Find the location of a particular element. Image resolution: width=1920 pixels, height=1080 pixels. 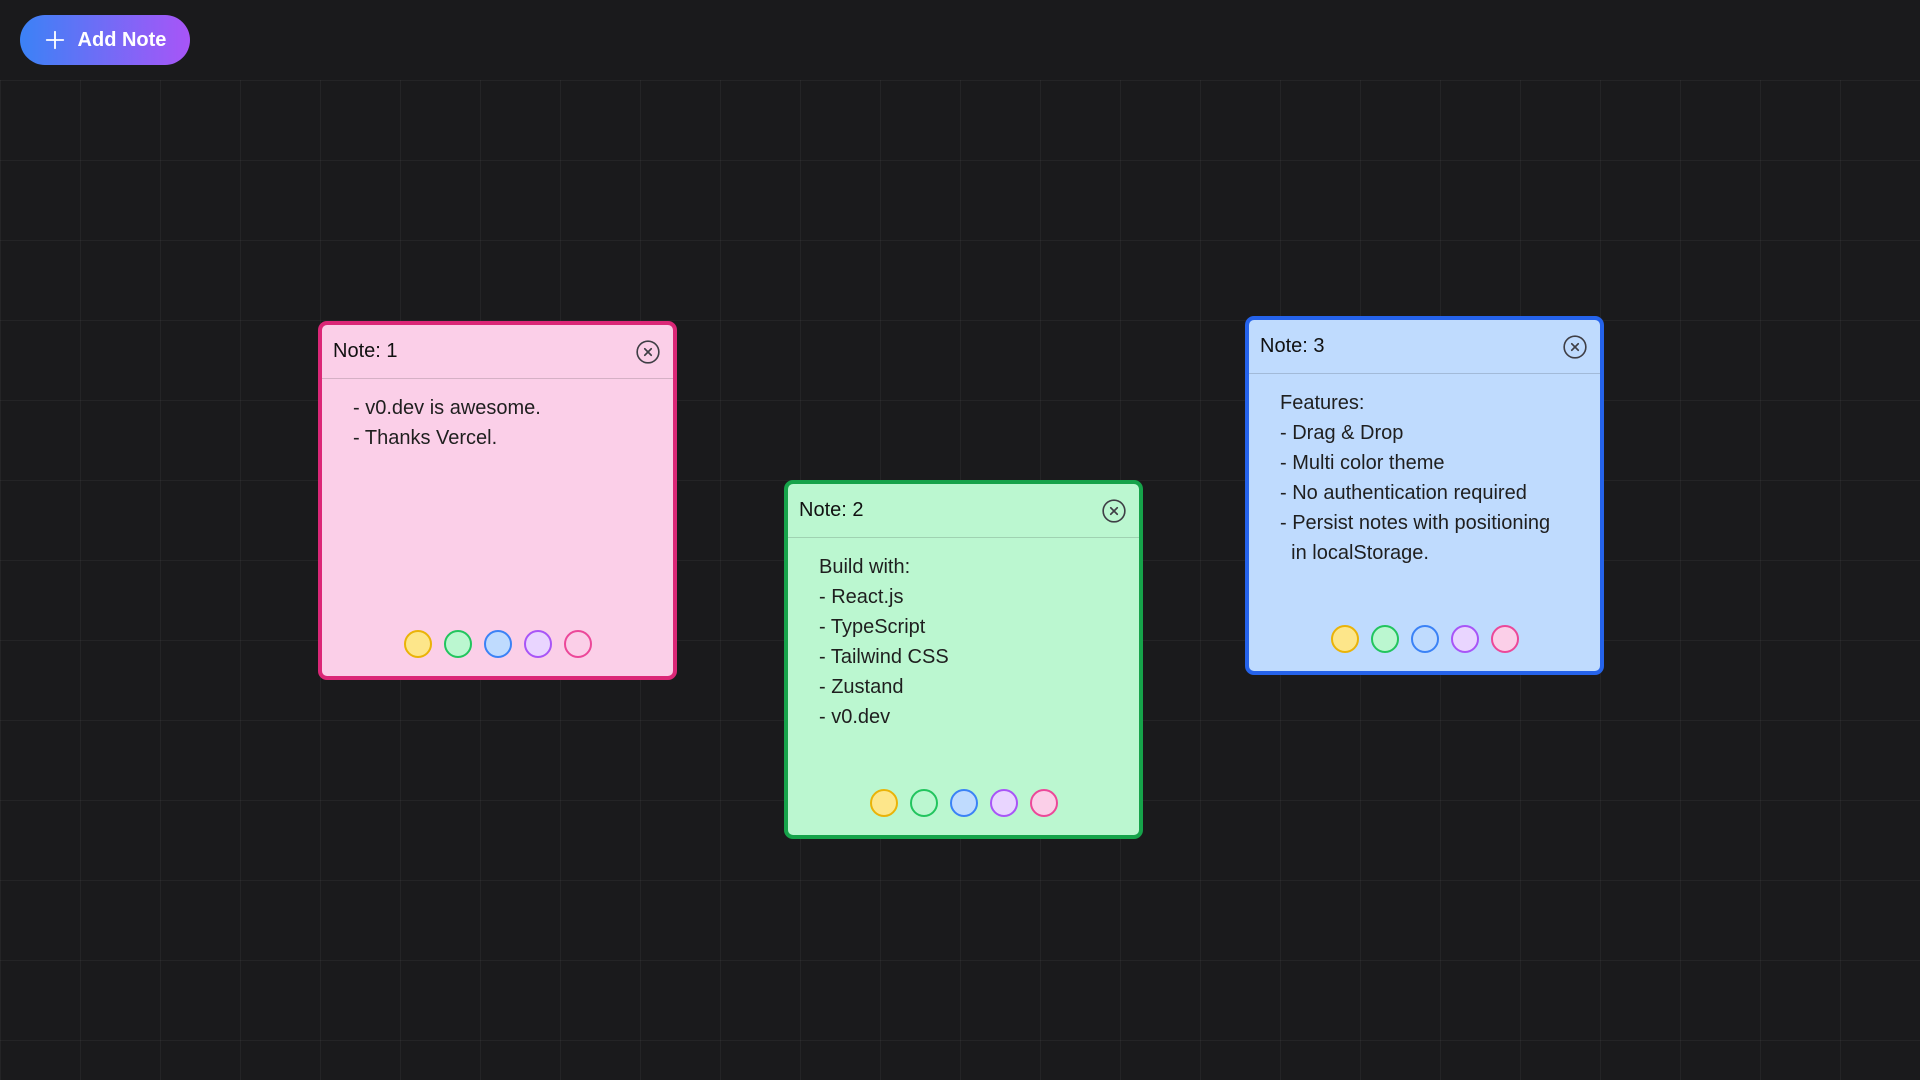

note-header: Note: 3 is located at coordinates (1424, 347).